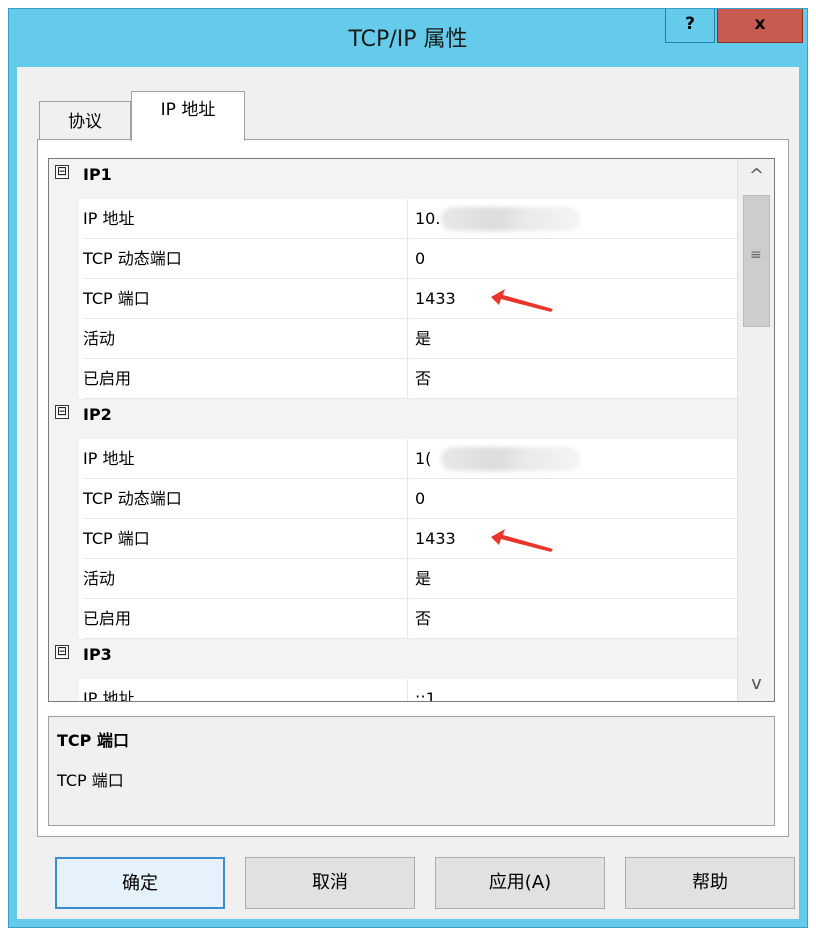  What do you see at coordinates (408, 38) in the screenshot?
I see `title-bar: TCP/IP 属性 ? x` at bounding box center [408, 38].